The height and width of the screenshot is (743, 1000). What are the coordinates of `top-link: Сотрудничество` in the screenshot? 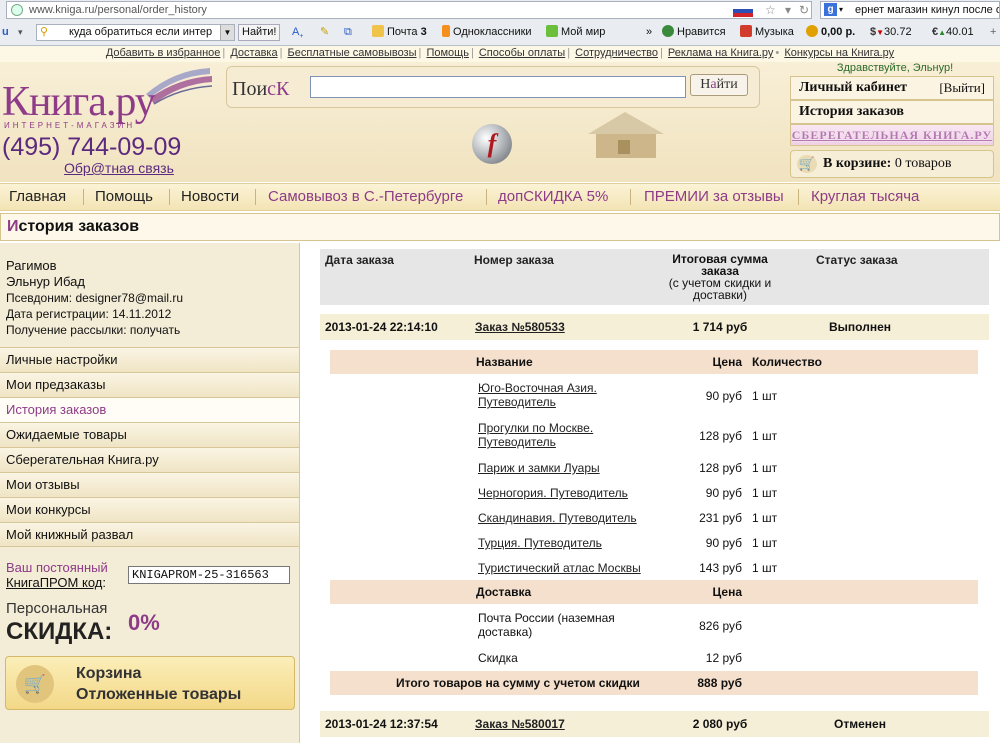 It's located at (616, 53).